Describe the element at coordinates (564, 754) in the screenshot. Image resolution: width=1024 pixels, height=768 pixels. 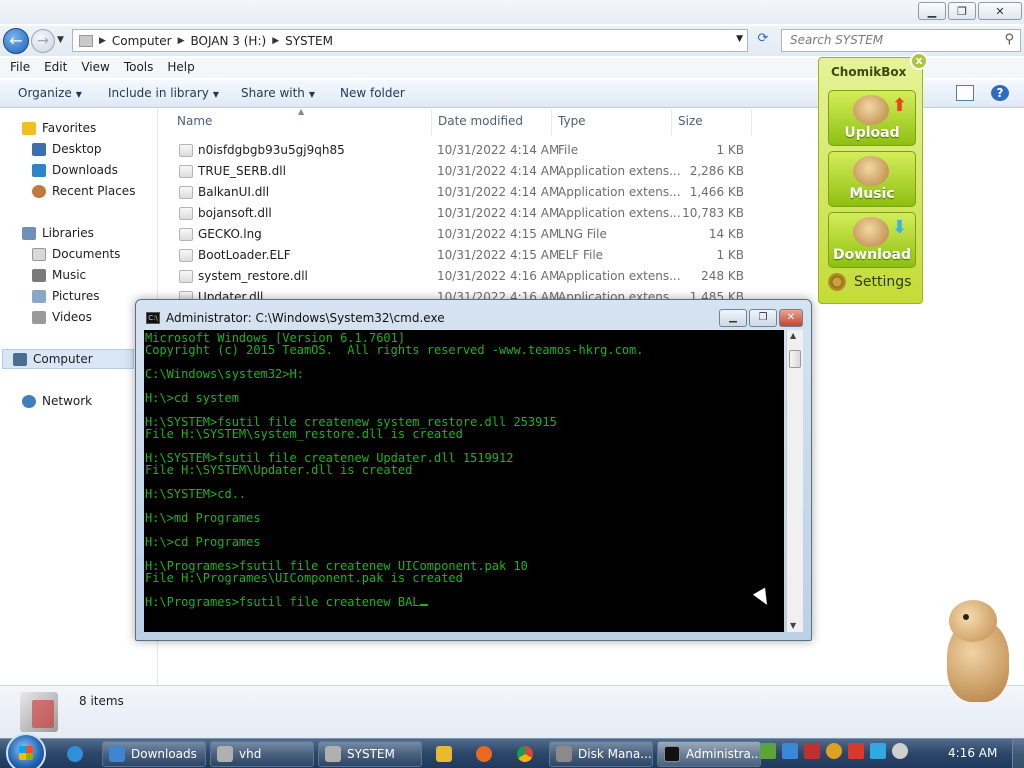
I see `disk-management-icon` at that location.